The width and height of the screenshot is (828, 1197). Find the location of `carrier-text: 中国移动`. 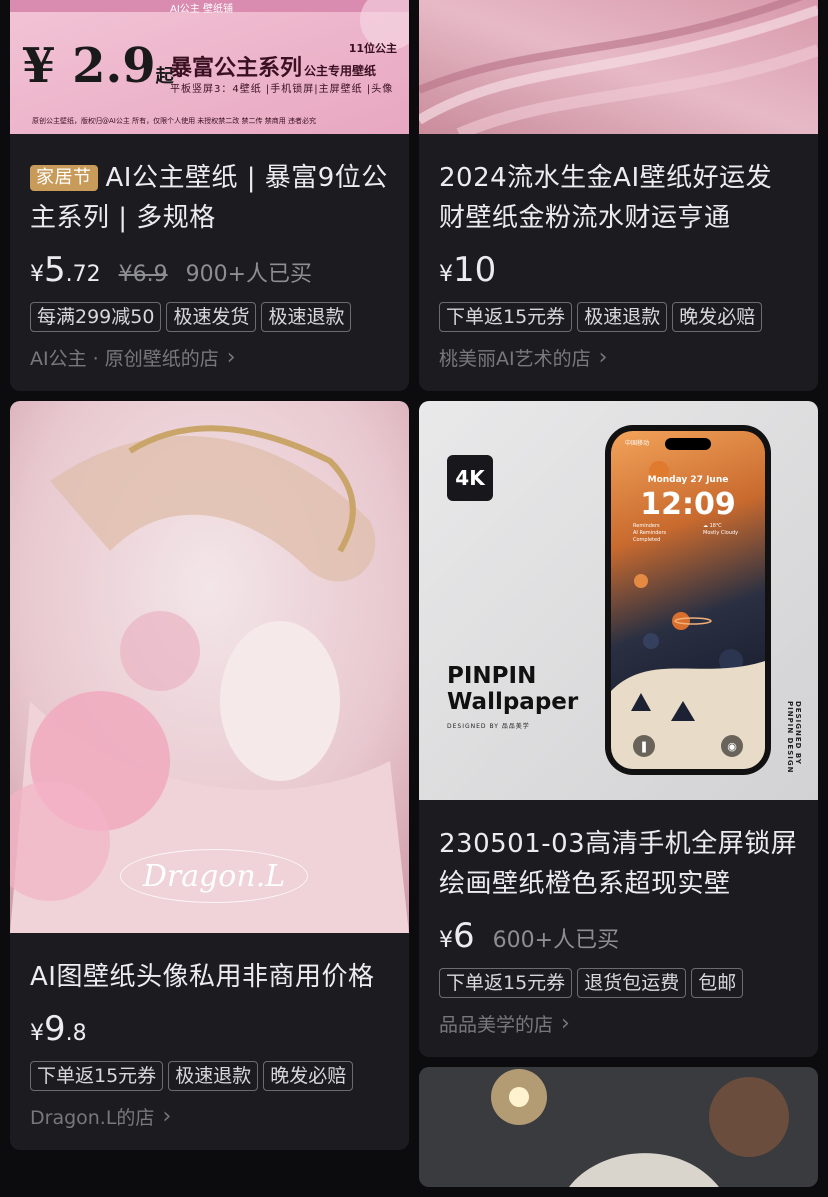

carrier-text: 中国移动 is located at coordinates (637, 443).